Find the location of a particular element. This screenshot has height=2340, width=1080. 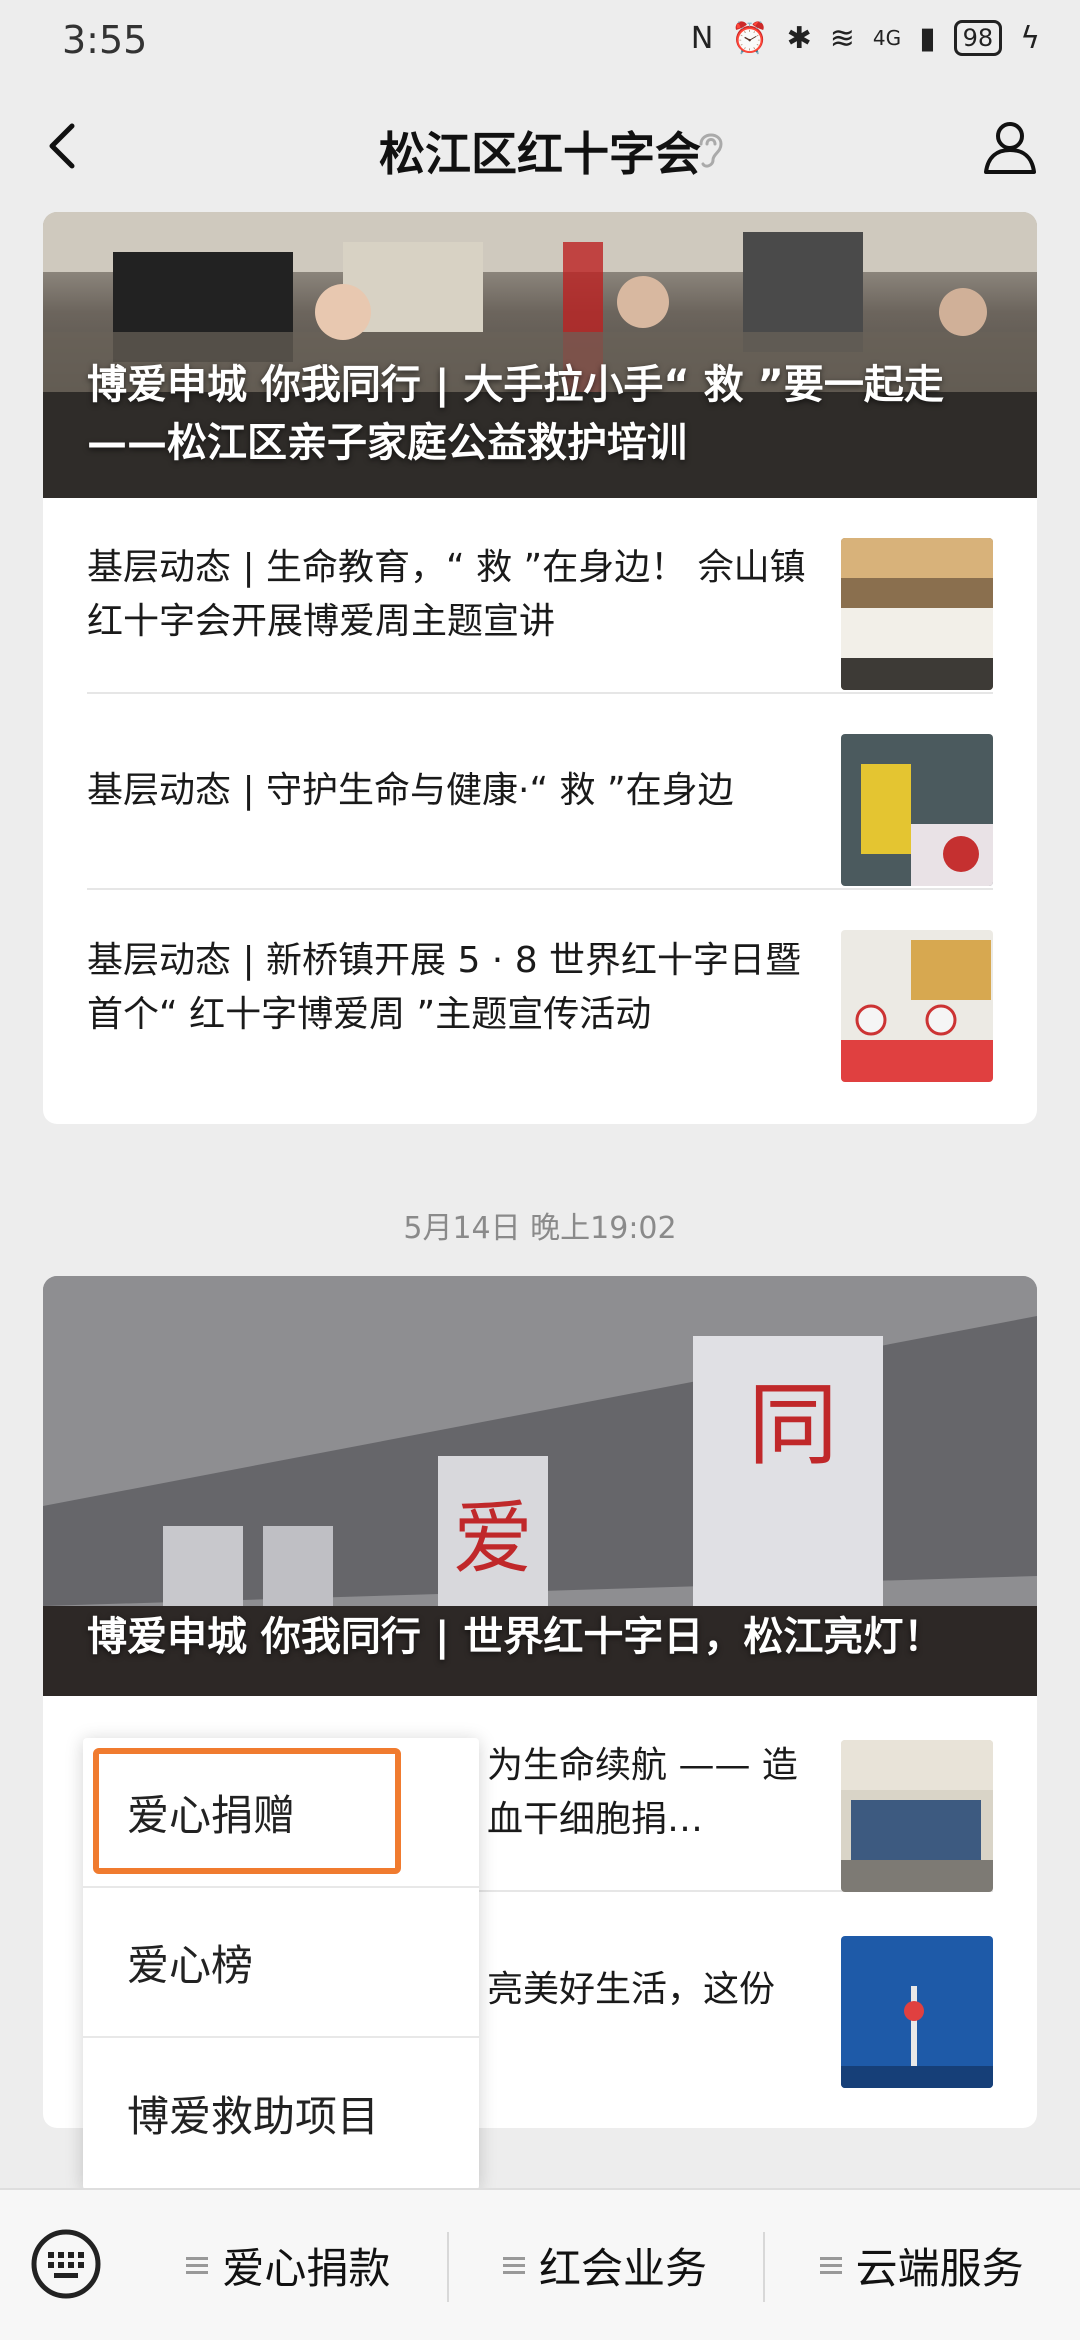

menu-donation: 爱心捐款 is located at coordinates (288, 2265).